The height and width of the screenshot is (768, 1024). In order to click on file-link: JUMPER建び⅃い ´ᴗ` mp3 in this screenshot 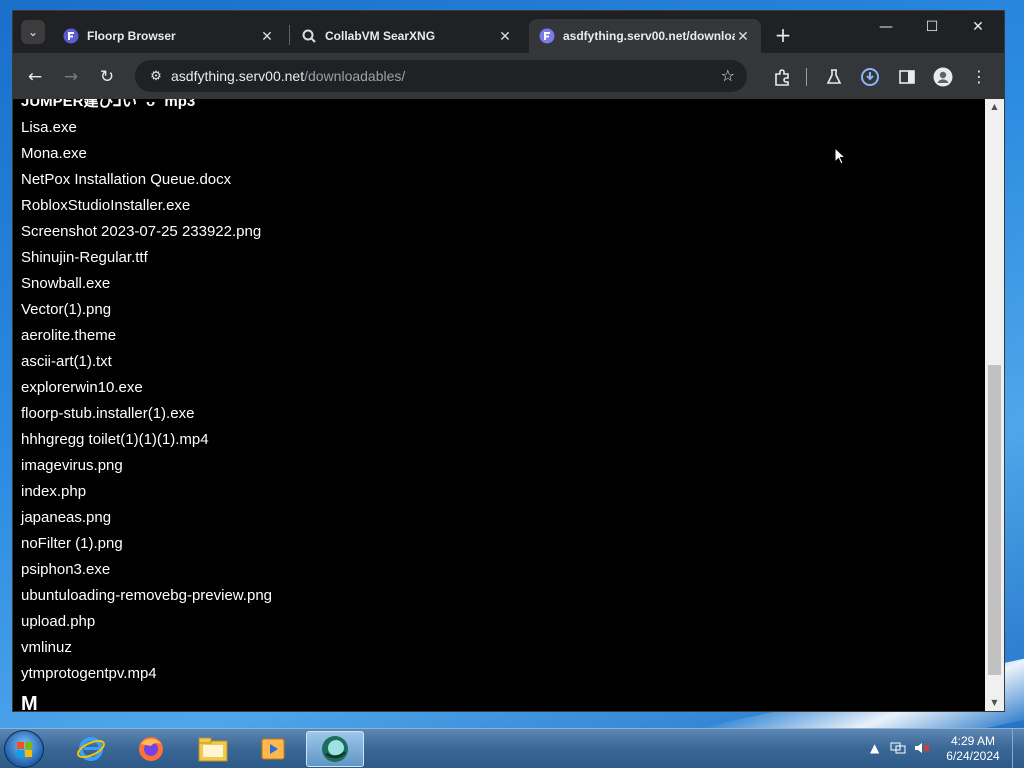, I will do `click(146, 107)`.